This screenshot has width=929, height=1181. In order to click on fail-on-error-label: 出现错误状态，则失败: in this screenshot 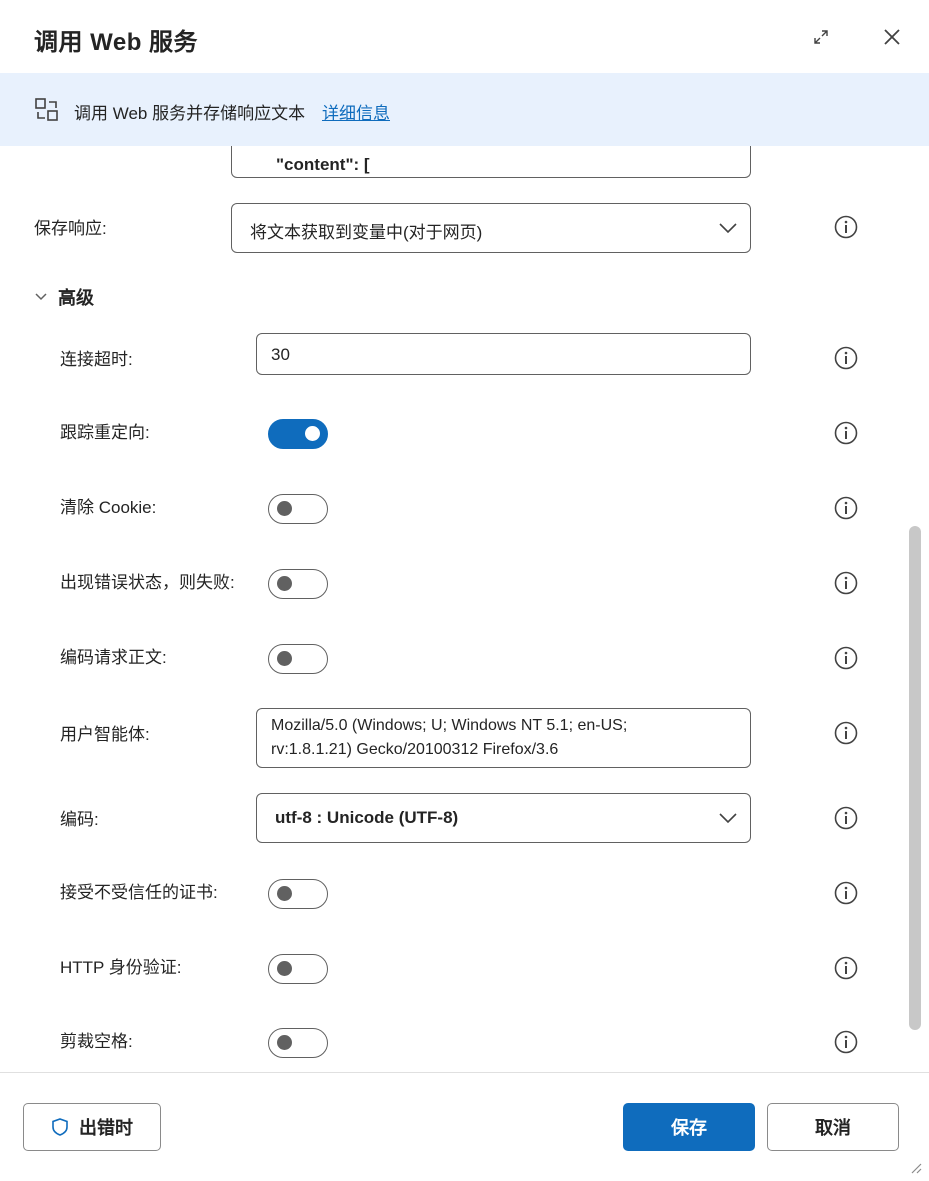, I will do `click(147, 582)`.